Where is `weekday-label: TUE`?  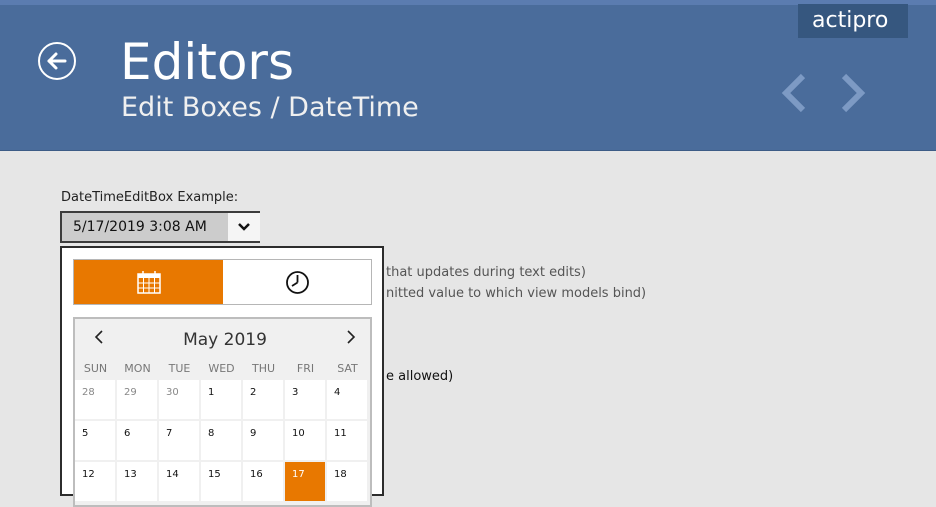
weekday-label: TUE is located at coordinates (179, 368).